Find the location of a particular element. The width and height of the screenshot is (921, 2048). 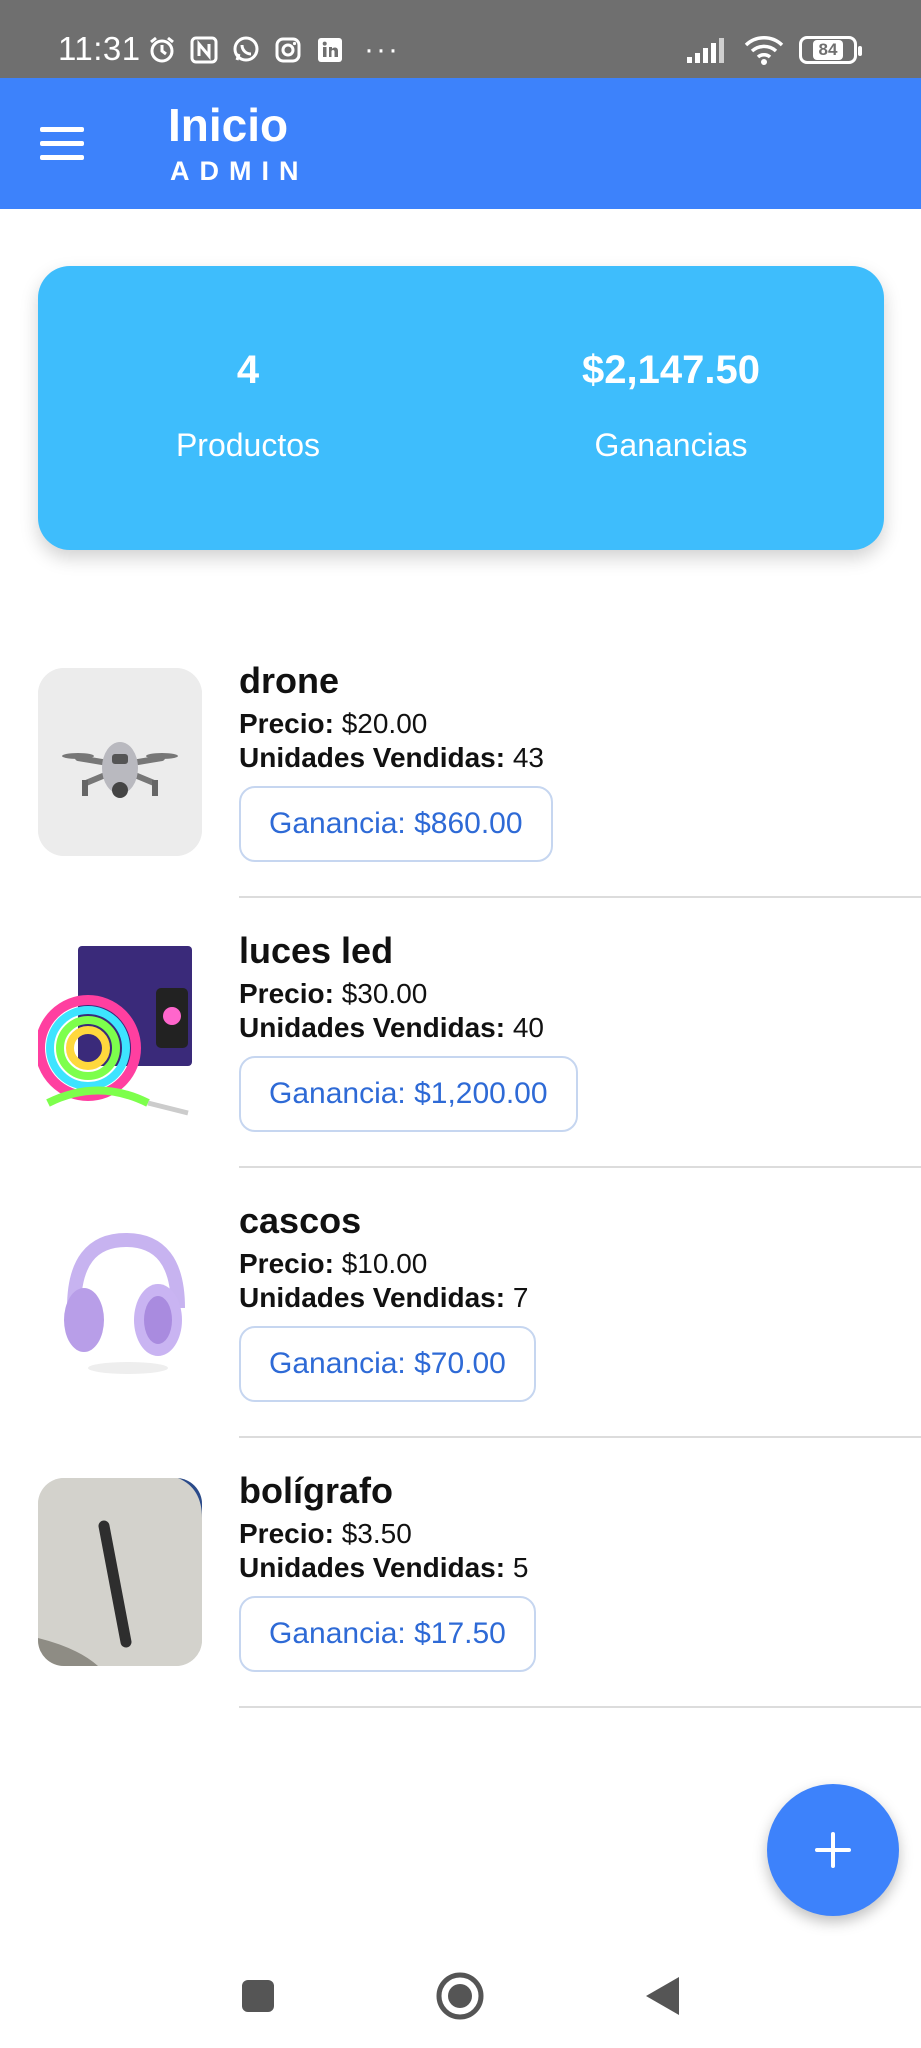

recent-apps-button is located at coordinates (258, 1996).